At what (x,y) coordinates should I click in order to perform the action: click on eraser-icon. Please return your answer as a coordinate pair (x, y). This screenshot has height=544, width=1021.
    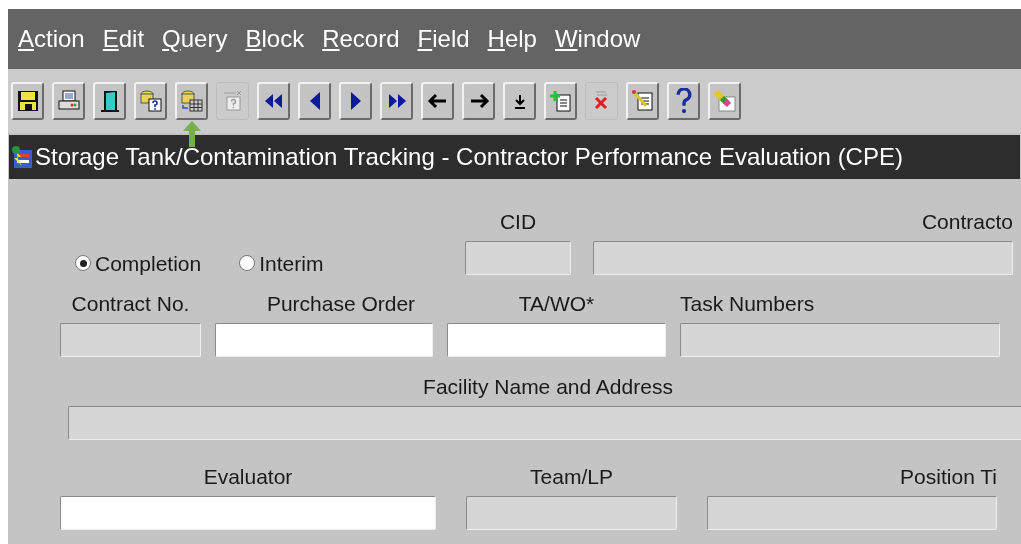
    Looking at the image, I should click on (724, 101).